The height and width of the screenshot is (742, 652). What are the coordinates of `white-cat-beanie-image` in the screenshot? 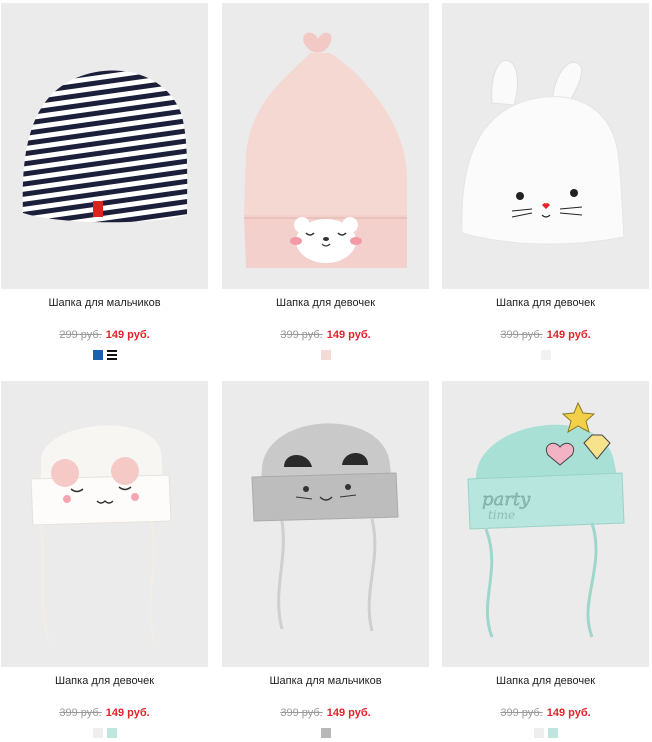 It's located at (101, 534).